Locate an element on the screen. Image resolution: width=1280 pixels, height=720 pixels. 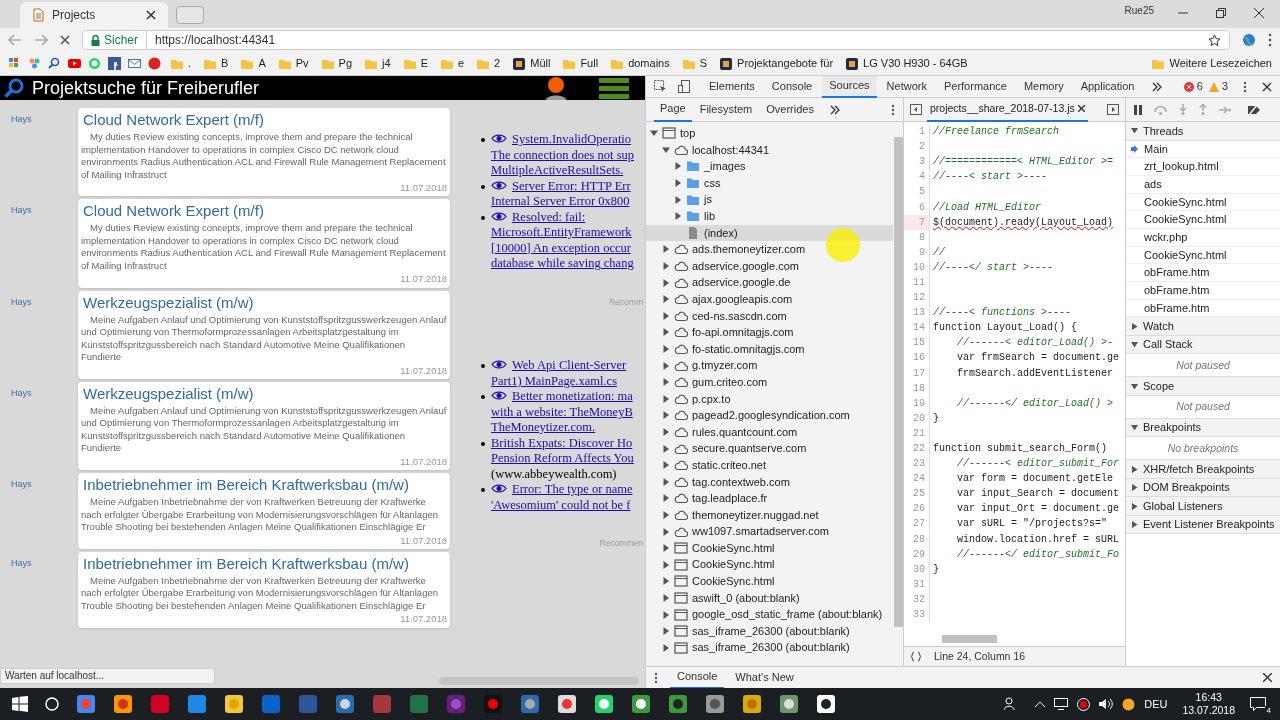
bookmark: S is located at coordinates (695, 63).